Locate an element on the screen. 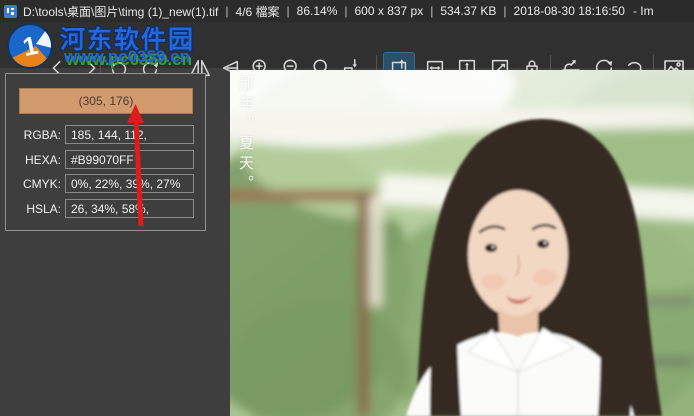 This screenshot has height=416, width=694. photo-caption-vertical: 那年。夏天。 is located at coordinates (245, 135).